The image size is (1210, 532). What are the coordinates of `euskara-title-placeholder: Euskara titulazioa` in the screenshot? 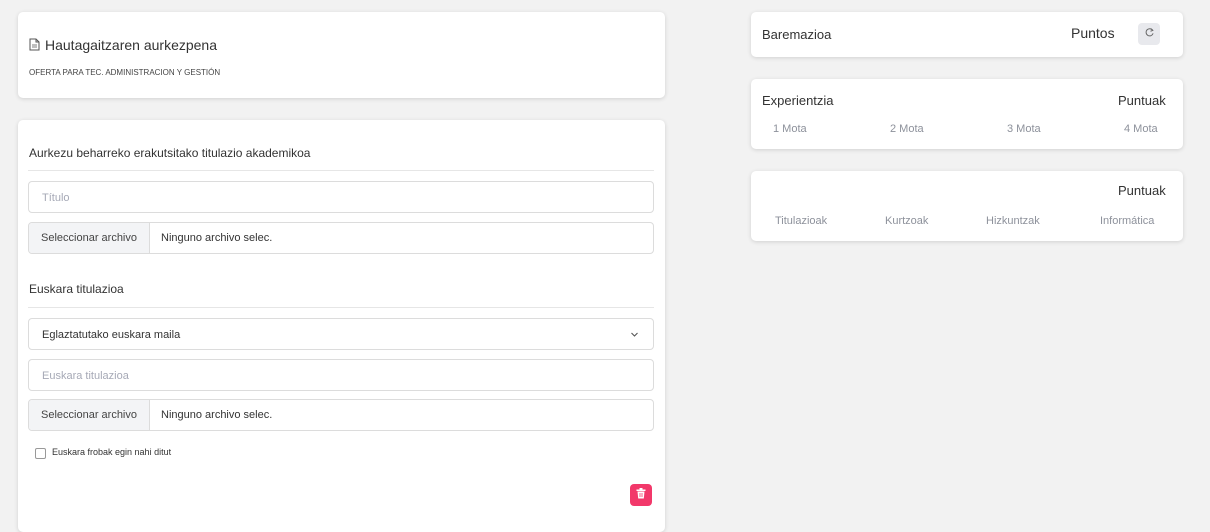 It's located at (85, 376).